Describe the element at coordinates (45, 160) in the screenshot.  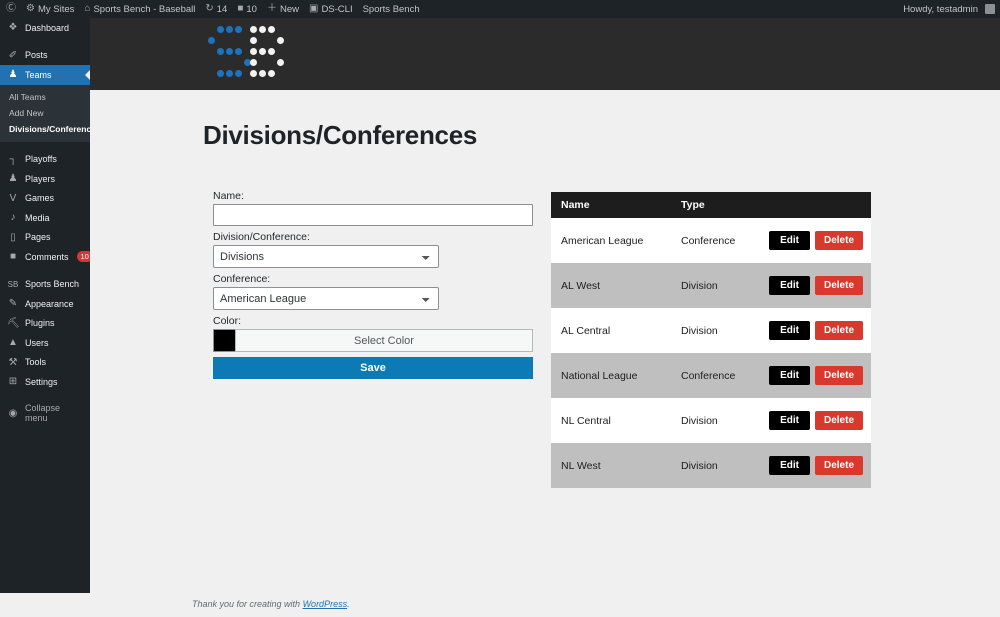
I see `sidebar-item-playoffs: ┐ Playoffs` at that location.